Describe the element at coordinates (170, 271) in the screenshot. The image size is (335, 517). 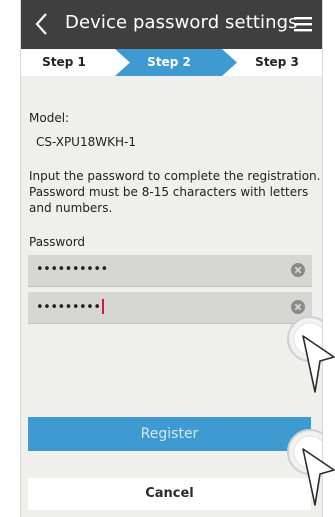
I see `password-field: ••••••••••` at that location.